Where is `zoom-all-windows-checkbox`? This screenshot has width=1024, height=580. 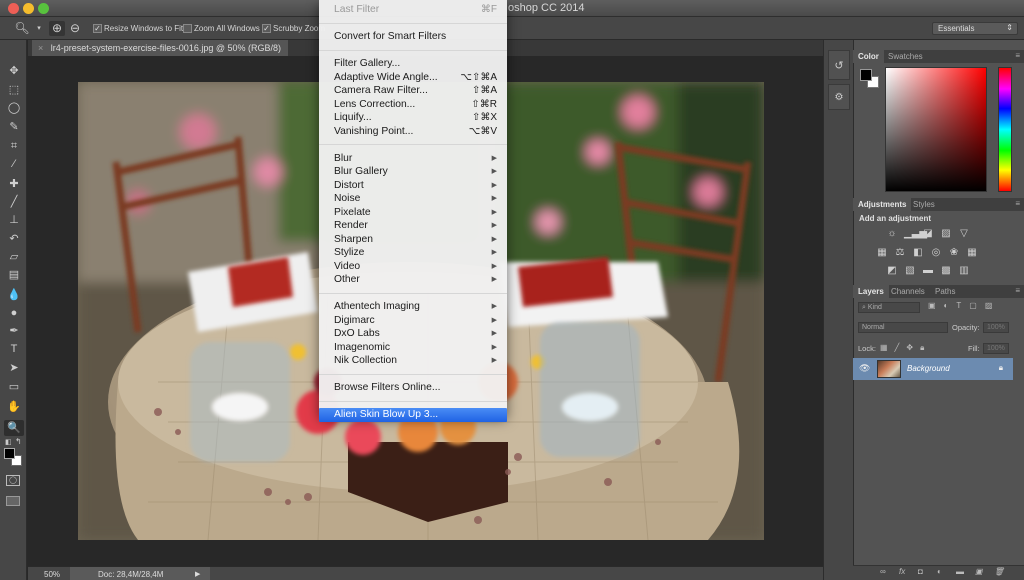 zoom-all-windows-checkbox is located at coordinates (187, 28).